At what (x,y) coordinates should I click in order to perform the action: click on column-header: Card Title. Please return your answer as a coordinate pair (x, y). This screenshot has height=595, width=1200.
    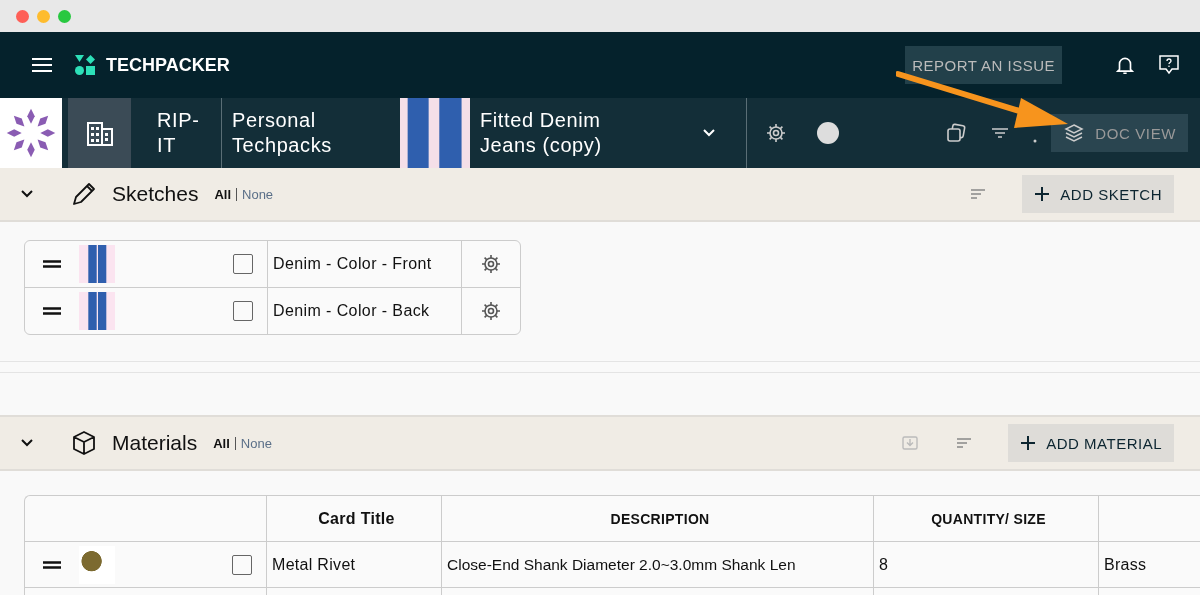
    Looking at the image, I should click on (354, 518).